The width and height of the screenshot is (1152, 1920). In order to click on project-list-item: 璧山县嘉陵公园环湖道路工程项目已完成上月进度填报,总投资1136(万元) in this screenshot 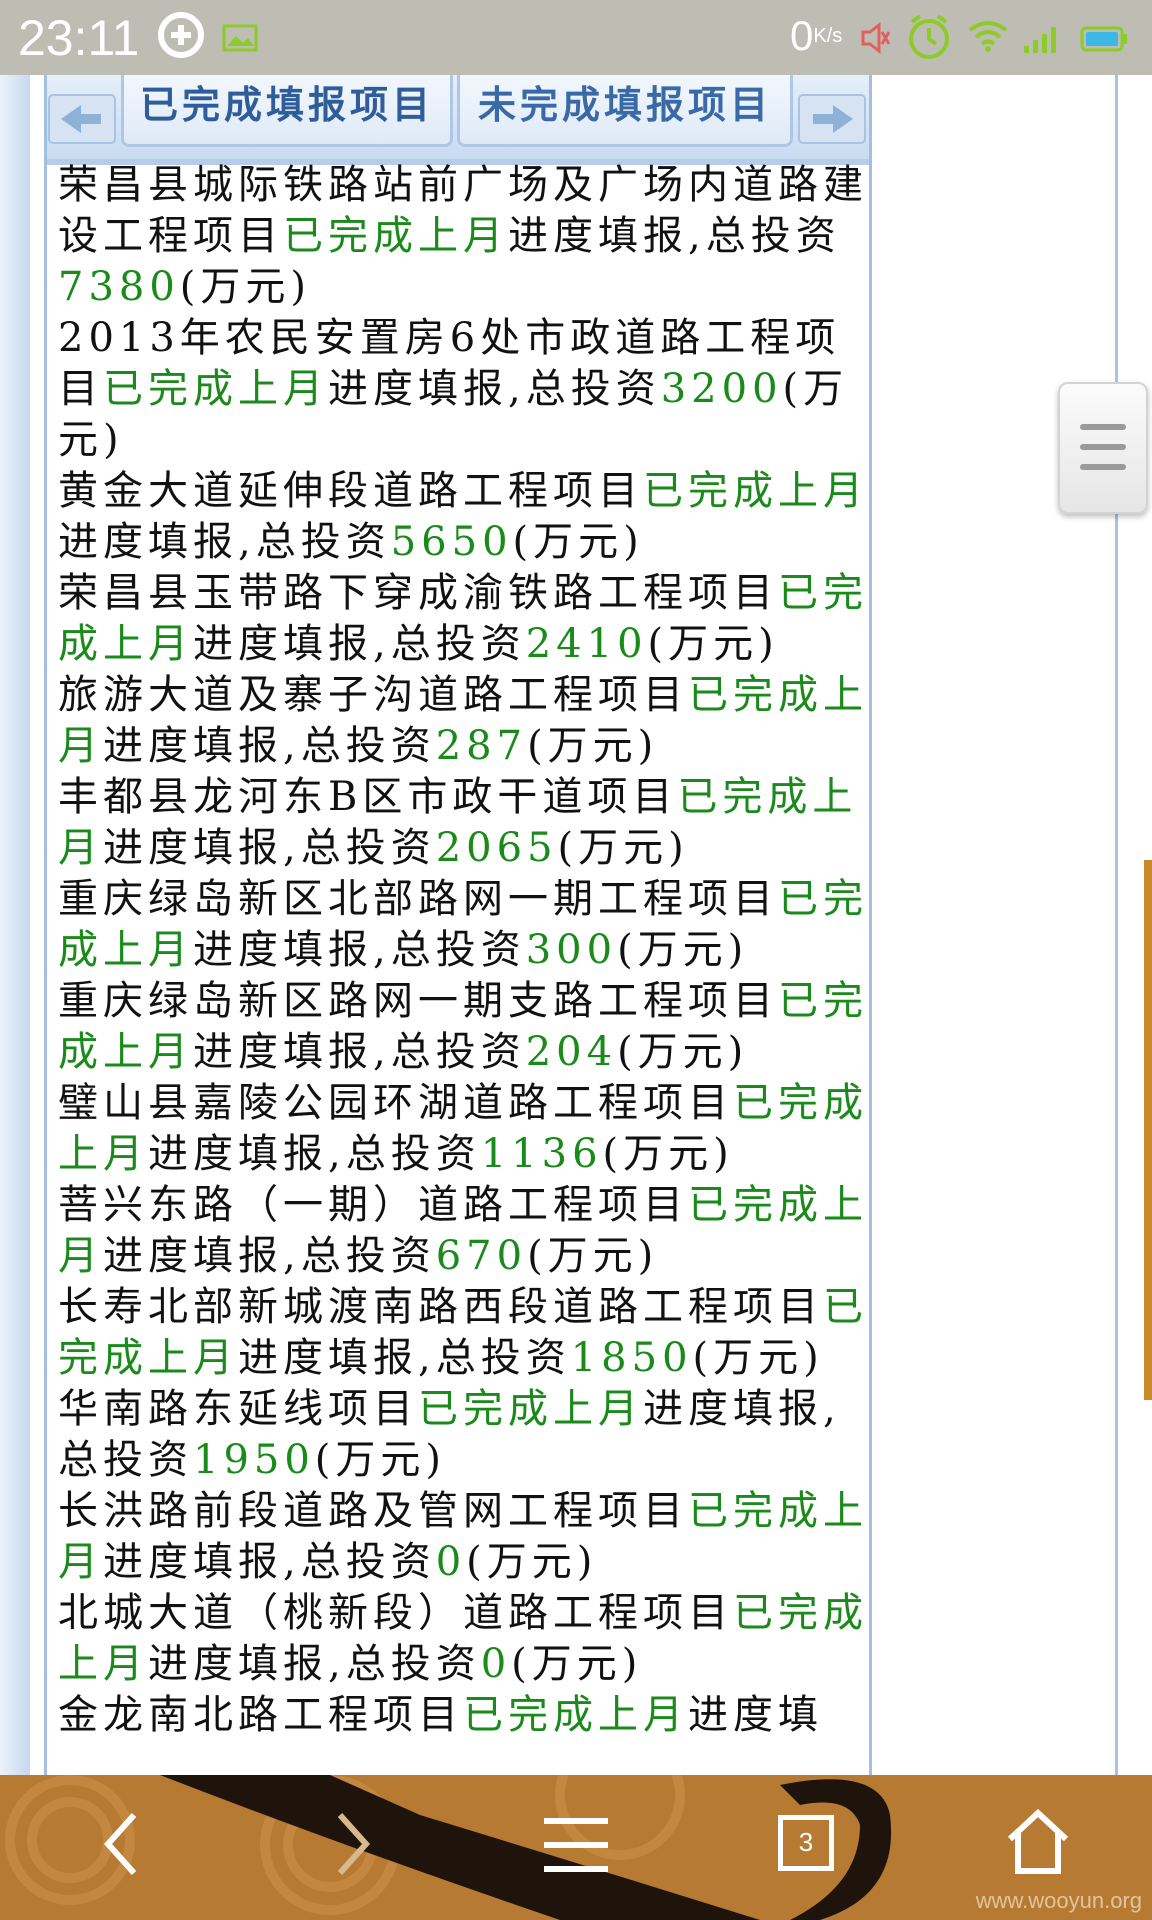, I will do `click(463, 1129)`.